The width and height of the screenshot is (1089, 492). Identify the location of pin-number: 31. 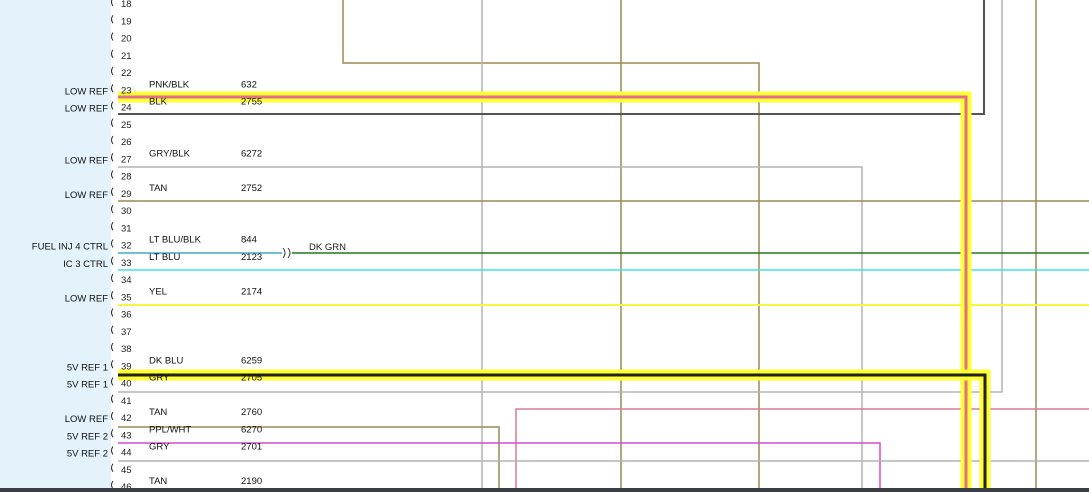
(126, 228).